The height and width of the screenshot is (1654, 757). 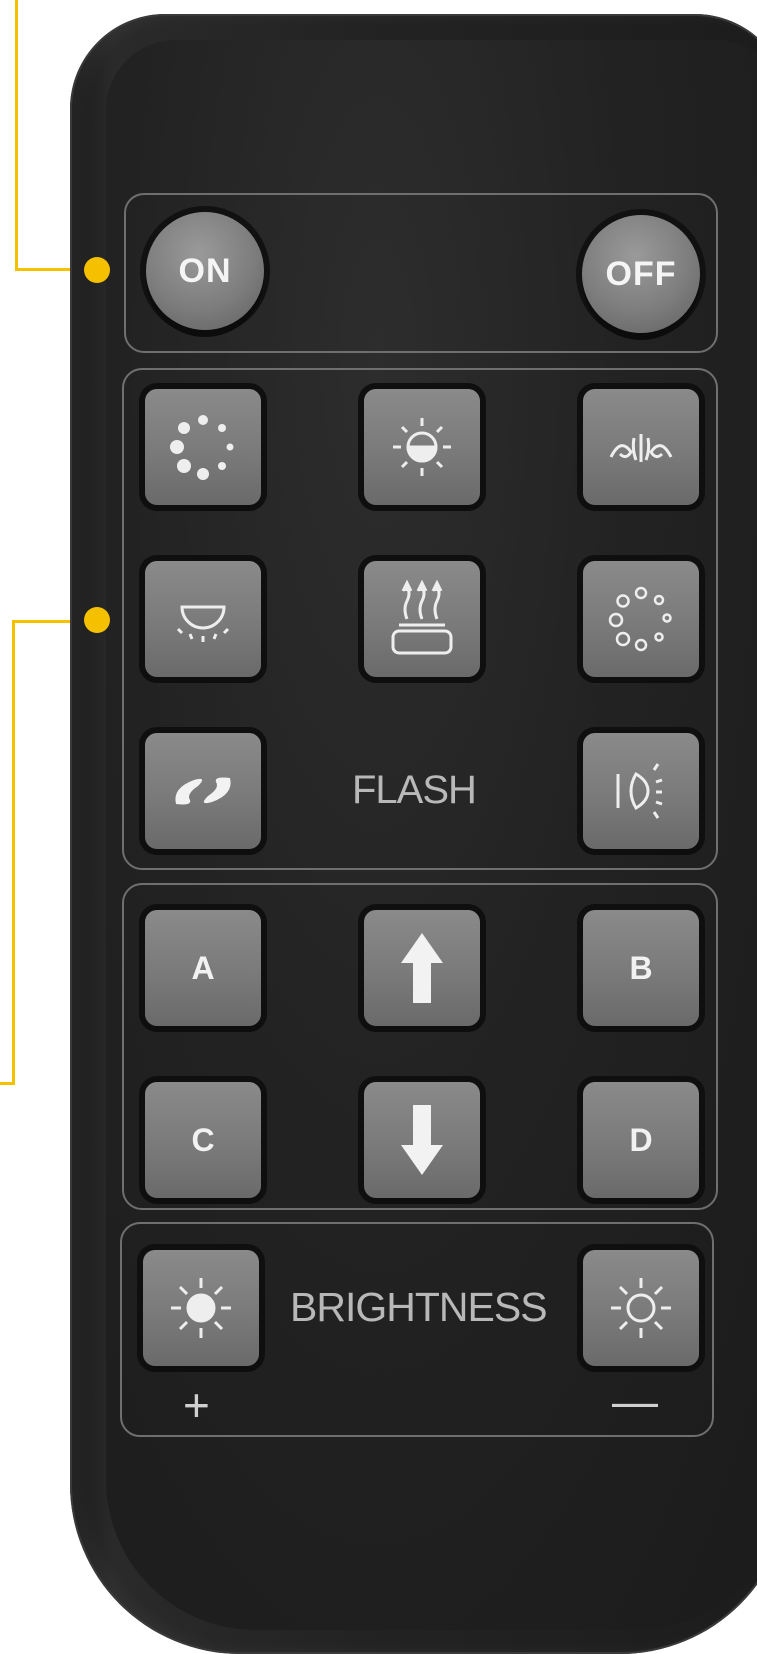 I want to click on swirl-icon, so click(x=203, y=791).